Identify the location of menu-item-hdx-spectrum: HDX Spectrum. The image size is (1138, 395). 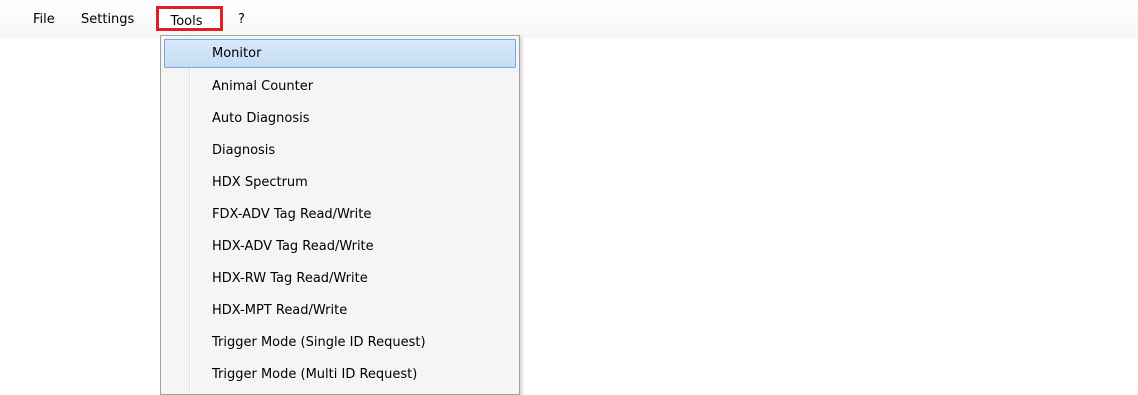
(340, 182).